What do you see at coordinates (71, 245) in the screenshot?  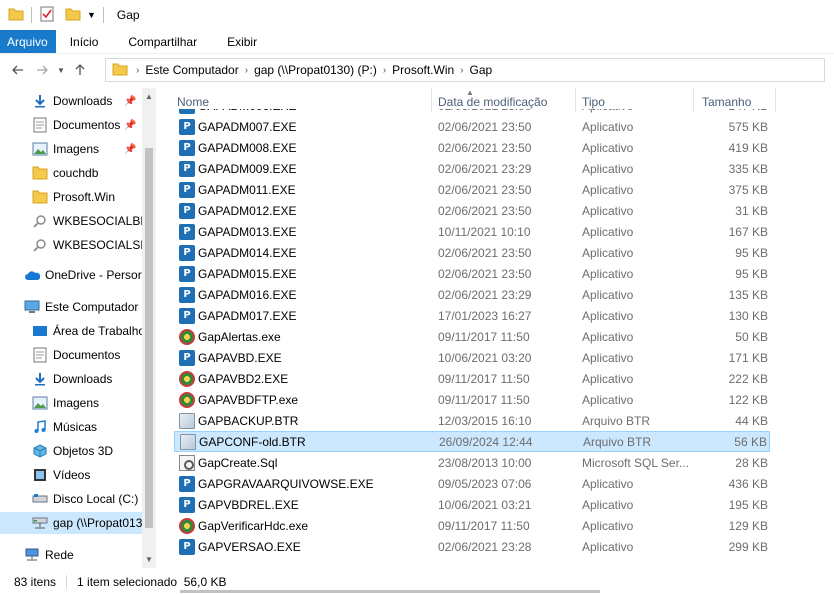 I see `sidebar-item-wkbesocialsm: WKBESOCIALSM` at bounding box center [71, 245].